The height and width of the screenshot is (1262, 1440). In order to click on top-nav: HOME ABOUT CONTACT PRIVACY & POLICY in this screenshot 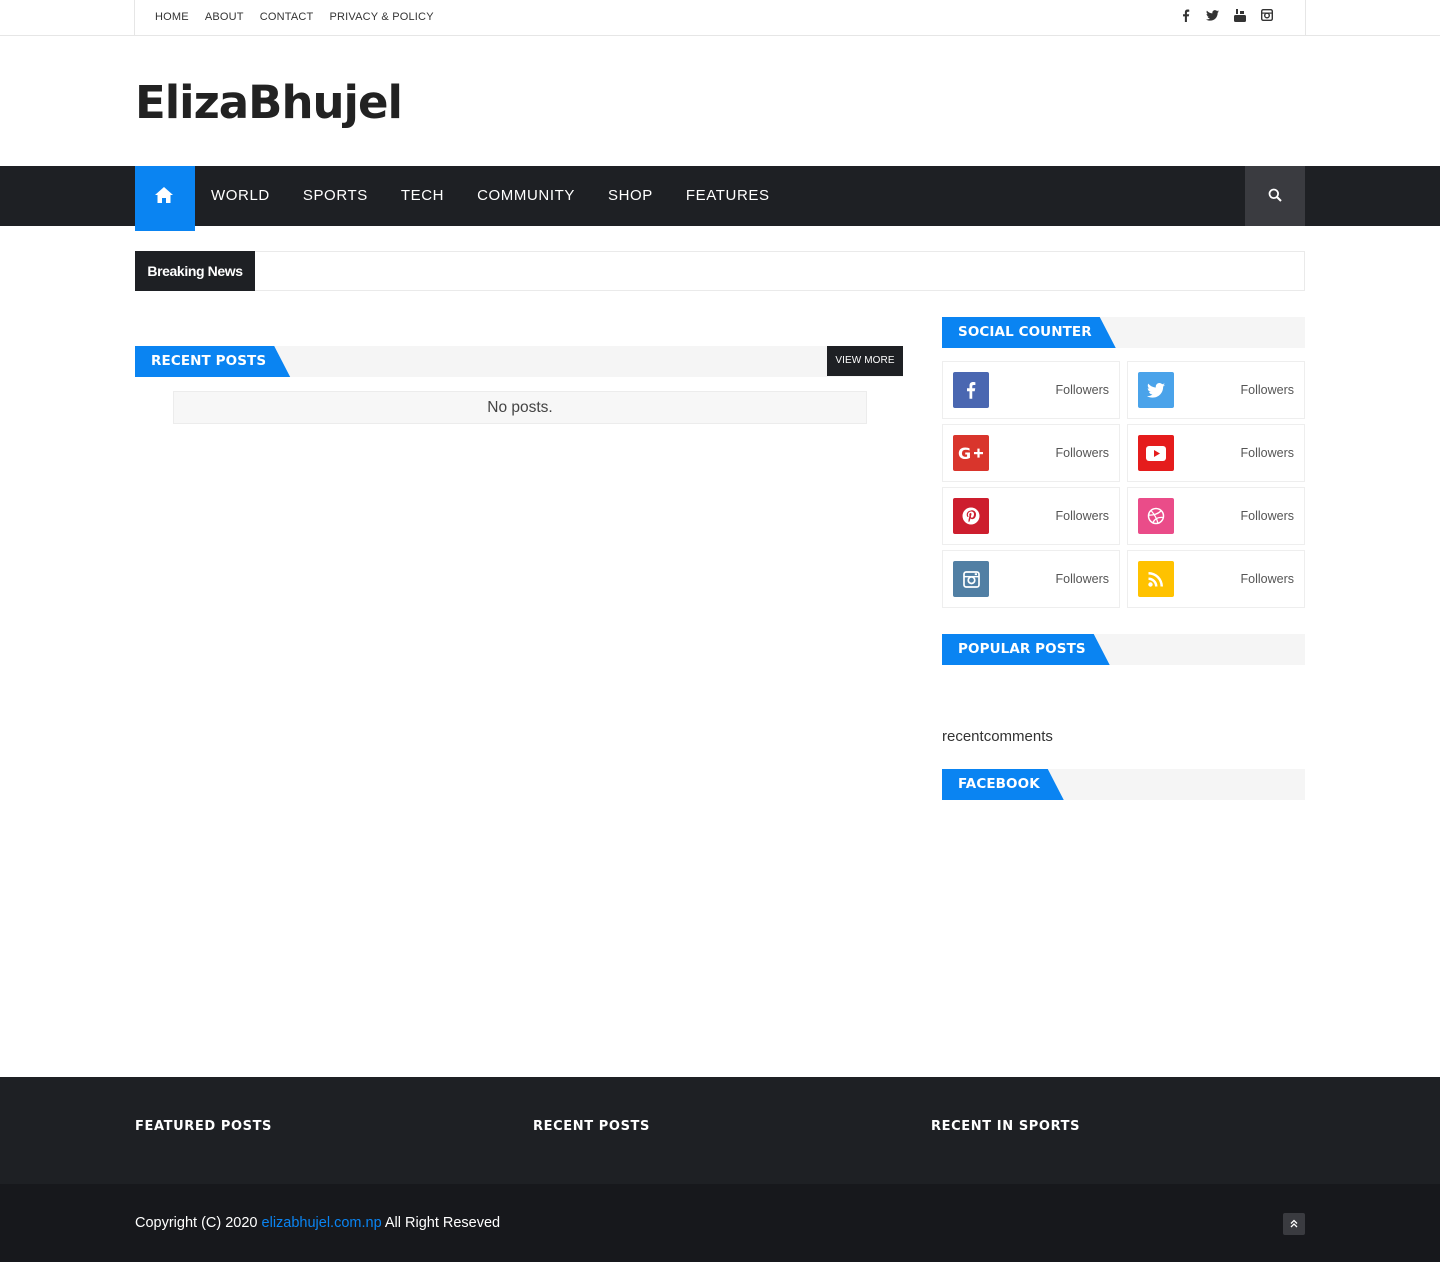, I will do `click(302, 17)`.